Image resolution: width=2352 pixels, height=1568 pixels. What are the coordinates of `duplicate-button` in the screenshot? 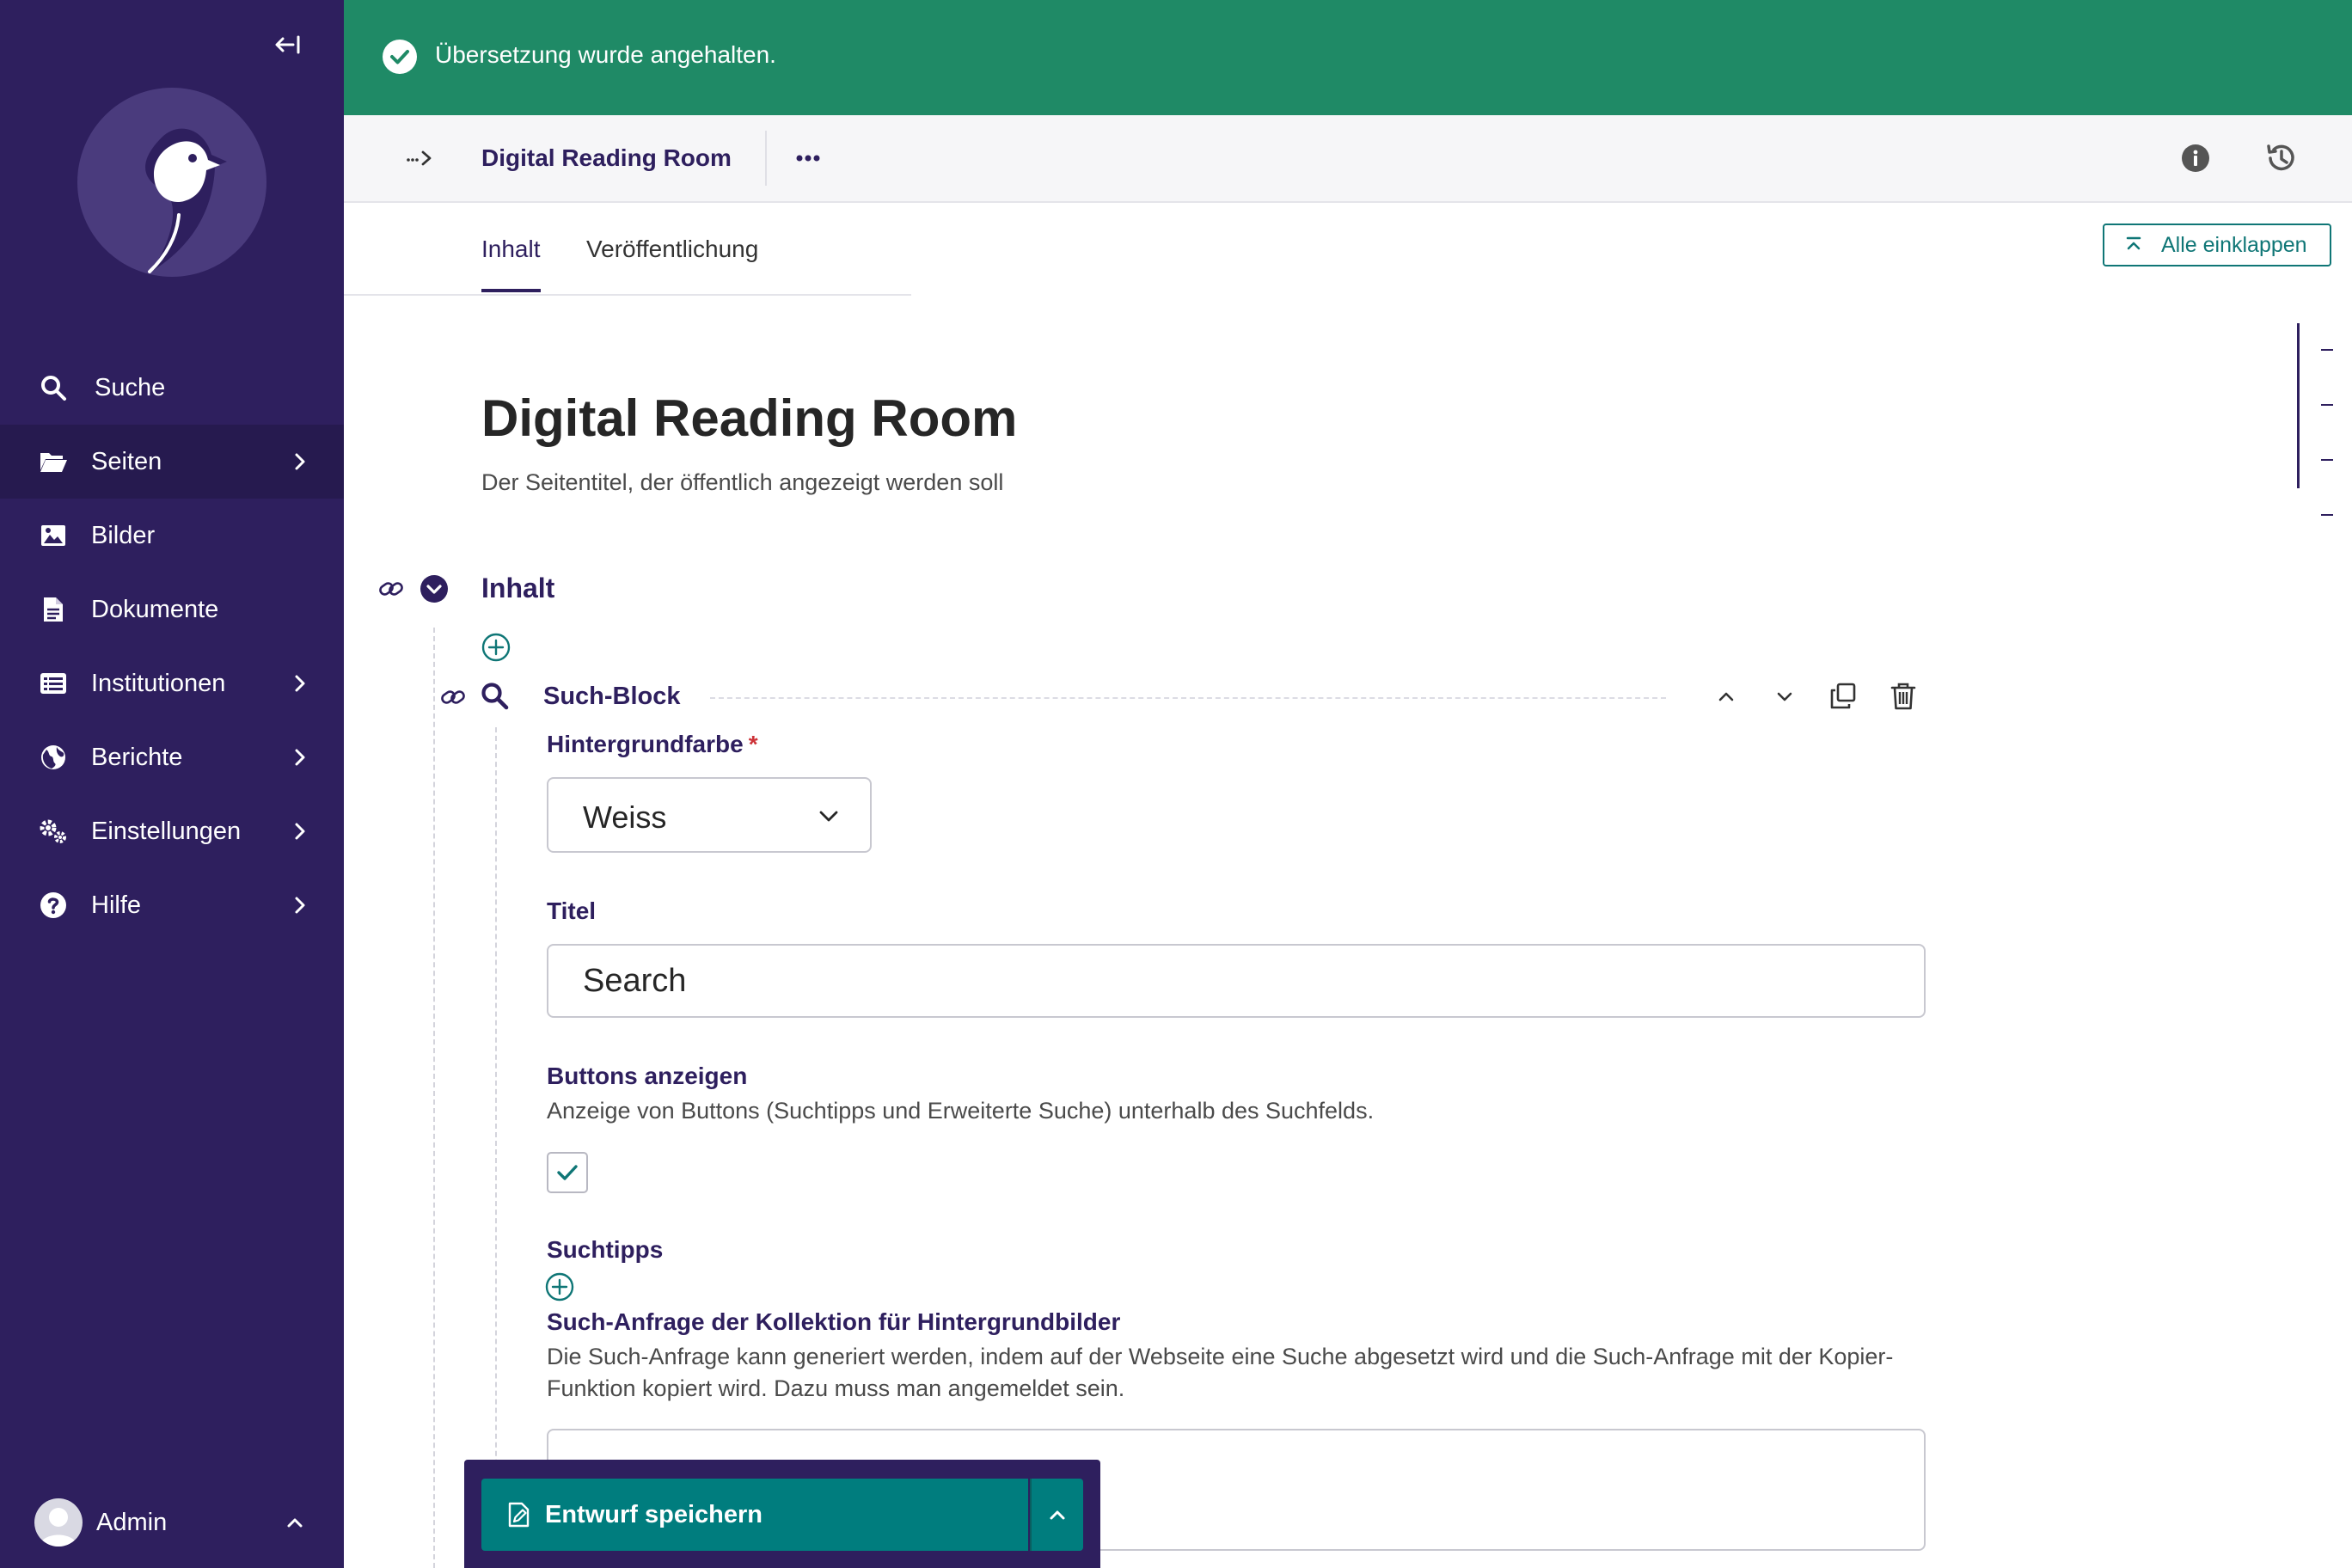 It's located at (1843, 696).